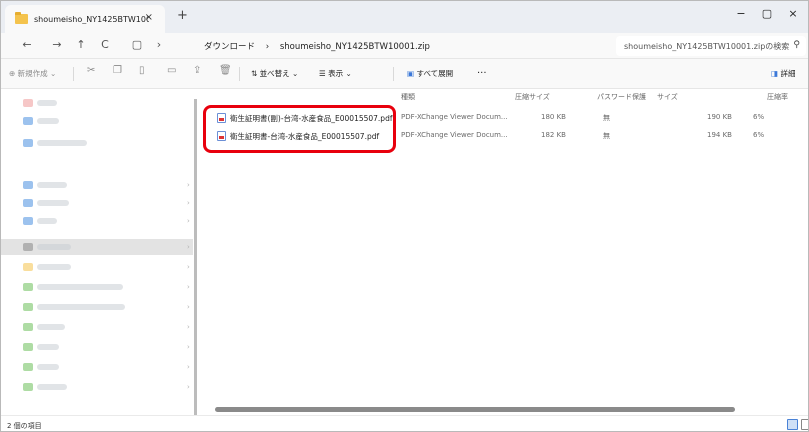  I want to click on refresh-button: C, so click(105, 44).